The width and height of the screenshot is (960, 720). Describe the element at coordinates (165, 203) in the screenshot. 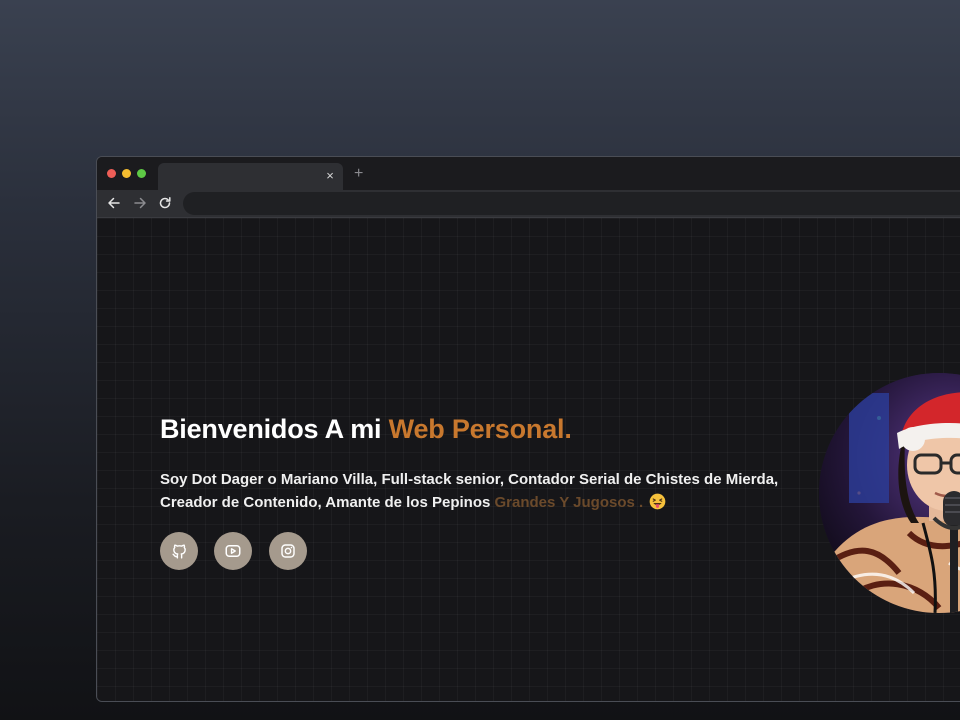

I see `reload-icon` at that location.